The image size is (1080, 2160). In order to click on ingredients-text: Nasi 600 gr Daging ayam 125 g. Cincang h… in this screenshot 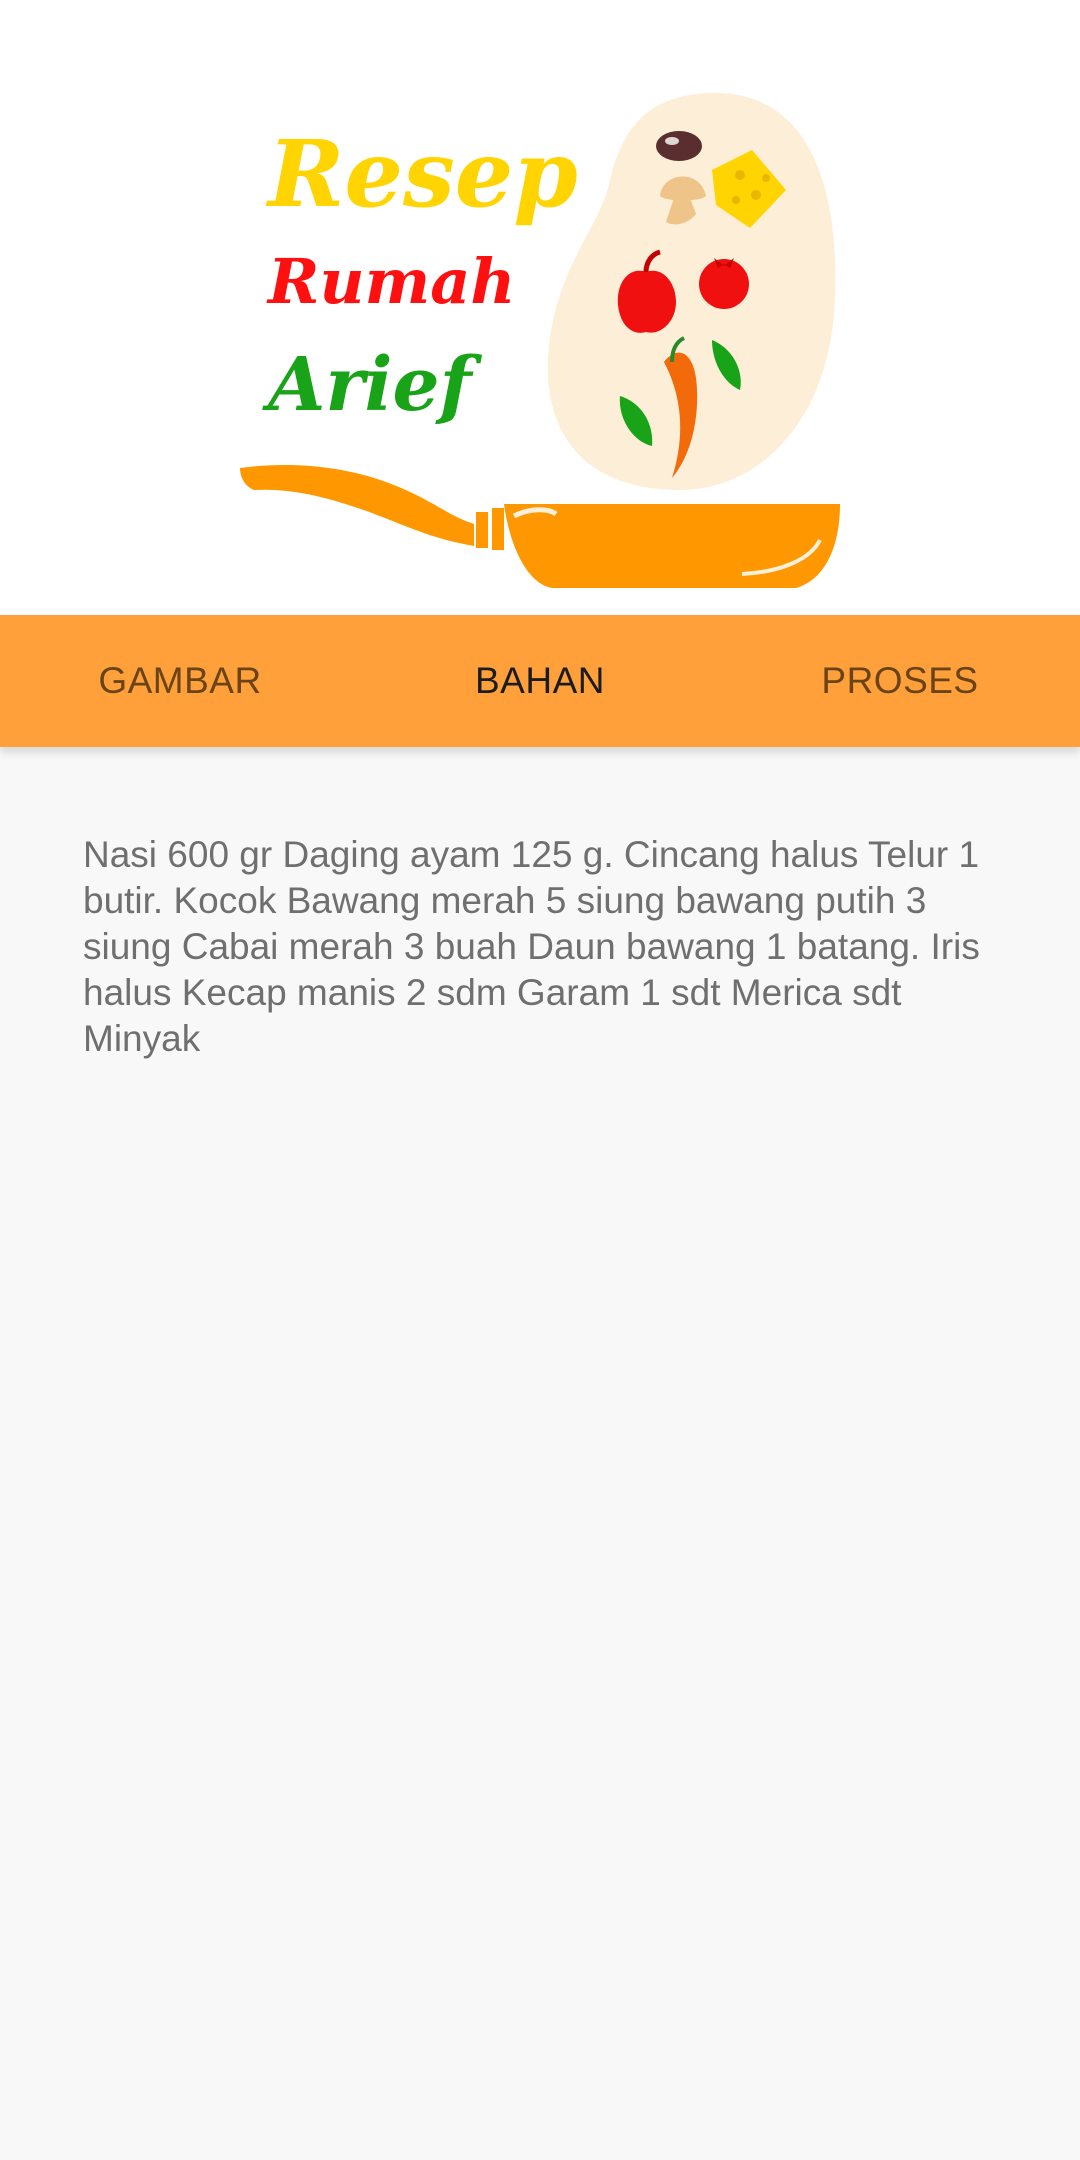, I will do `click(531, 946)`.